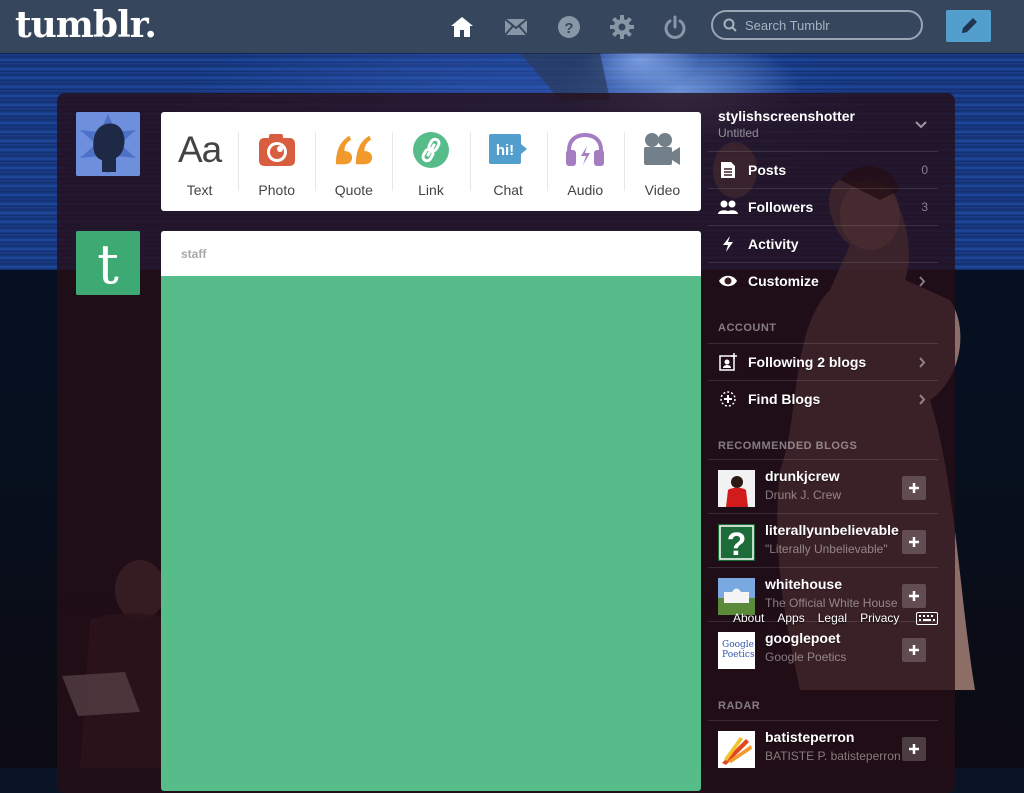  I want to click on footer-link-apps: Apps, so click(790, 618).